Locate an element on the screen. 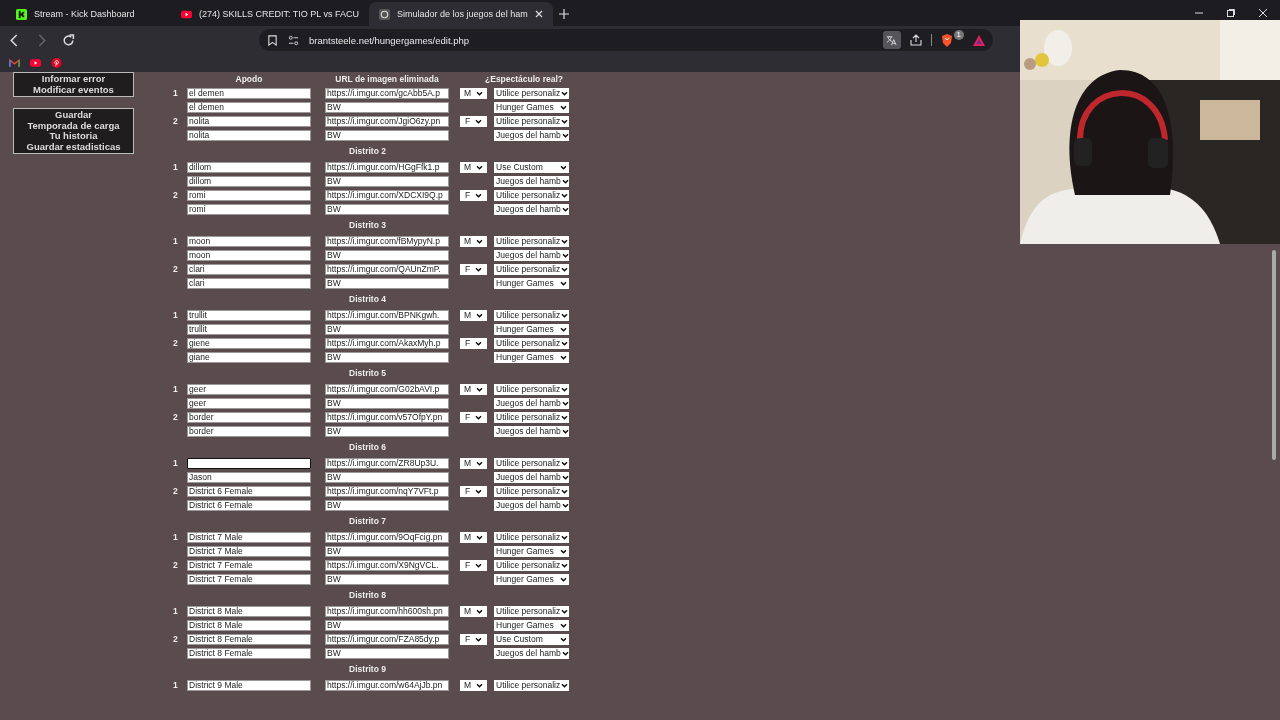 The image size is (1280, 720). nickname-field: giane is located at coordinates (249, 357).